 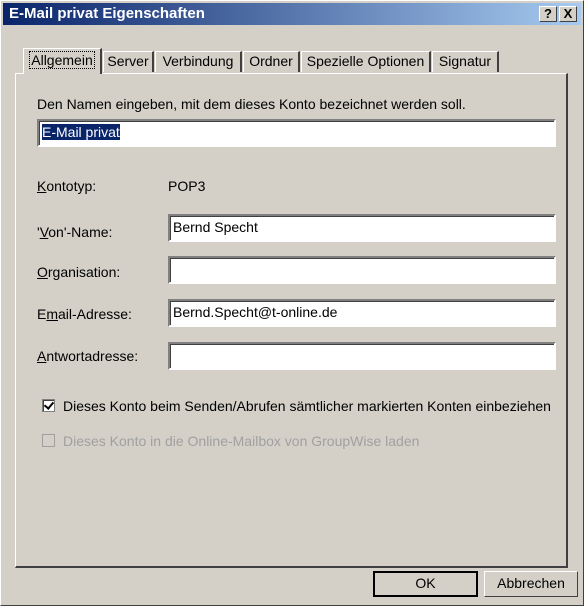 What do you see at coordinates (62, 61) in the screenshot?
I see `tab-allgemein: Allgemein` at bounding box center [62, 61].